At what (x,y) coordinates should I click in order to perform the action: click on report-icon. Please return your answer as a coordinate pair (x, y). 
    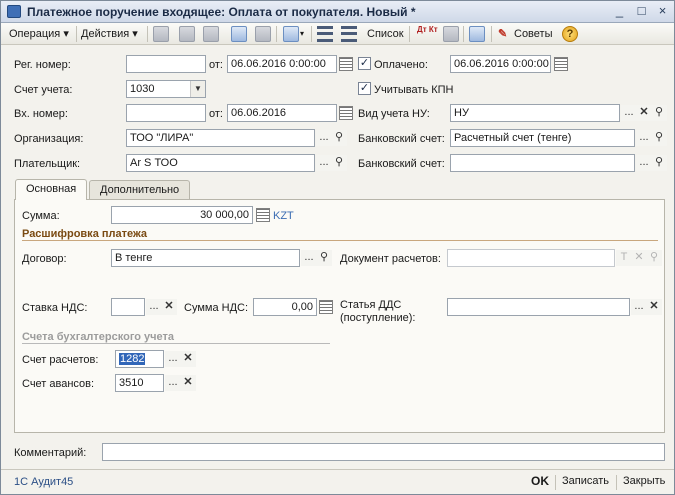
    Looking at the image, I should click on (451, 34).